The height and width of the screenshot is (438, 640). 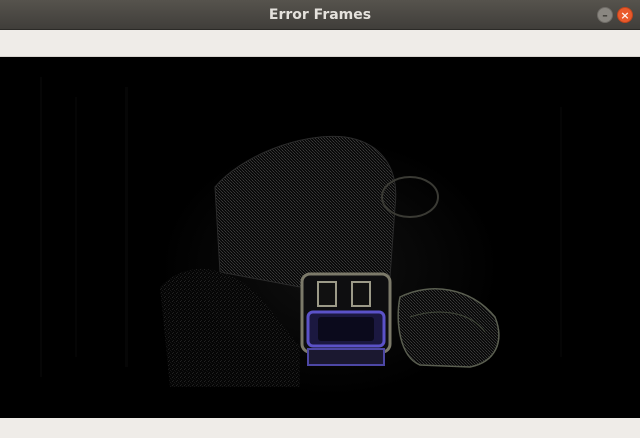 I want to click on window-title: Error Frames, so click(x=320, y=15).